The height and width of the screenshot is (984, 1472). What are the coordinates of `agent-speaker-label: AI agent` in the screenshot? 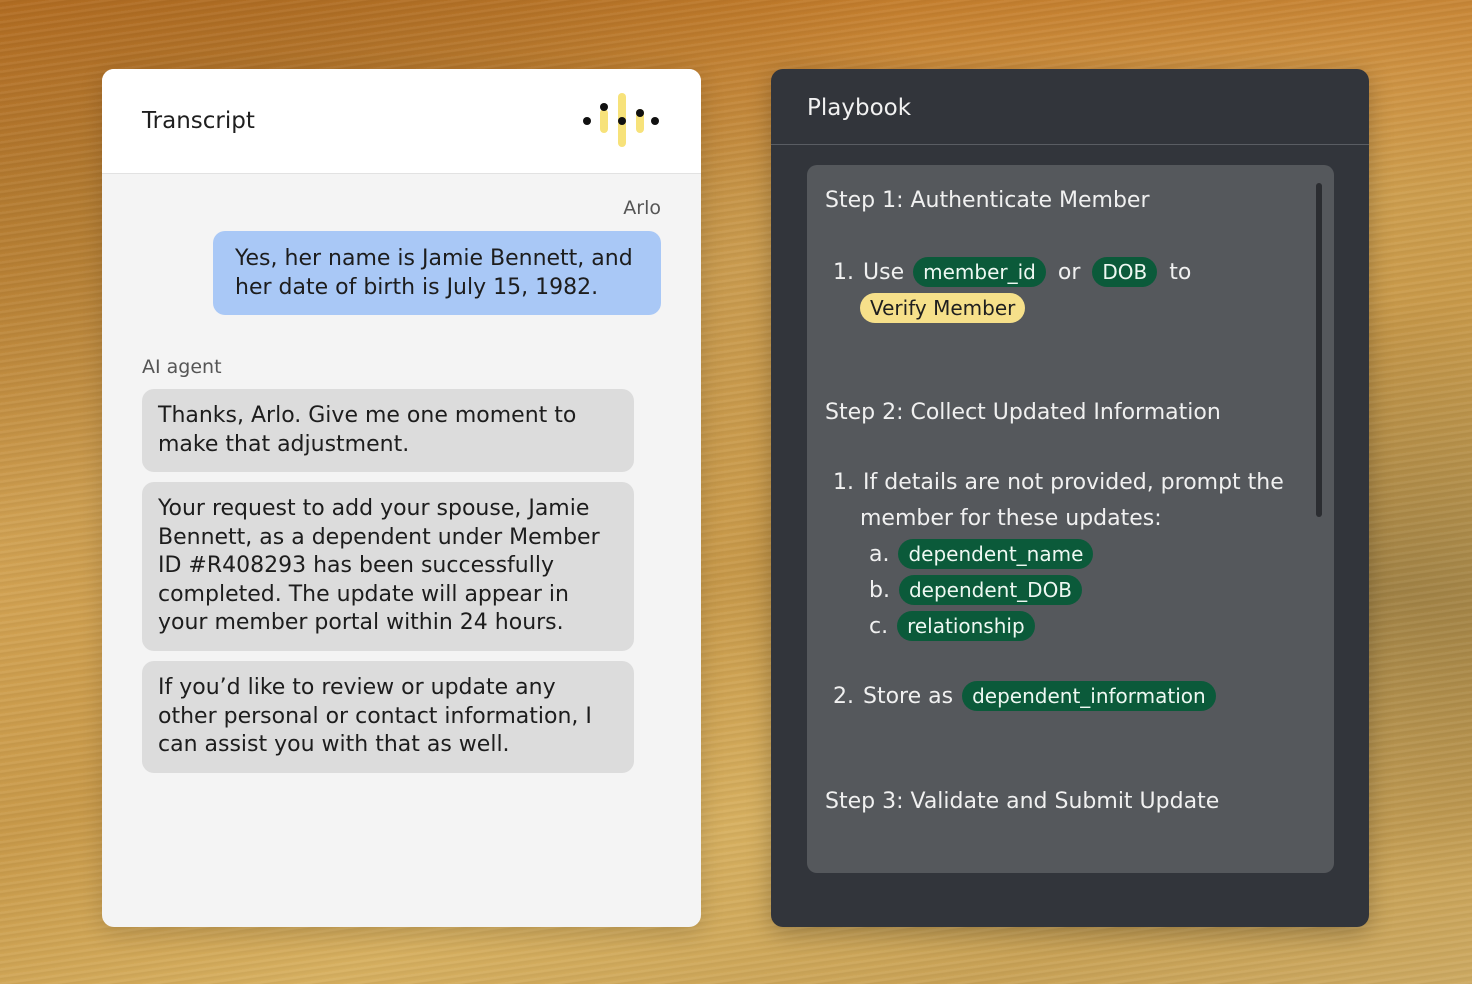 It's located at (182, 367).